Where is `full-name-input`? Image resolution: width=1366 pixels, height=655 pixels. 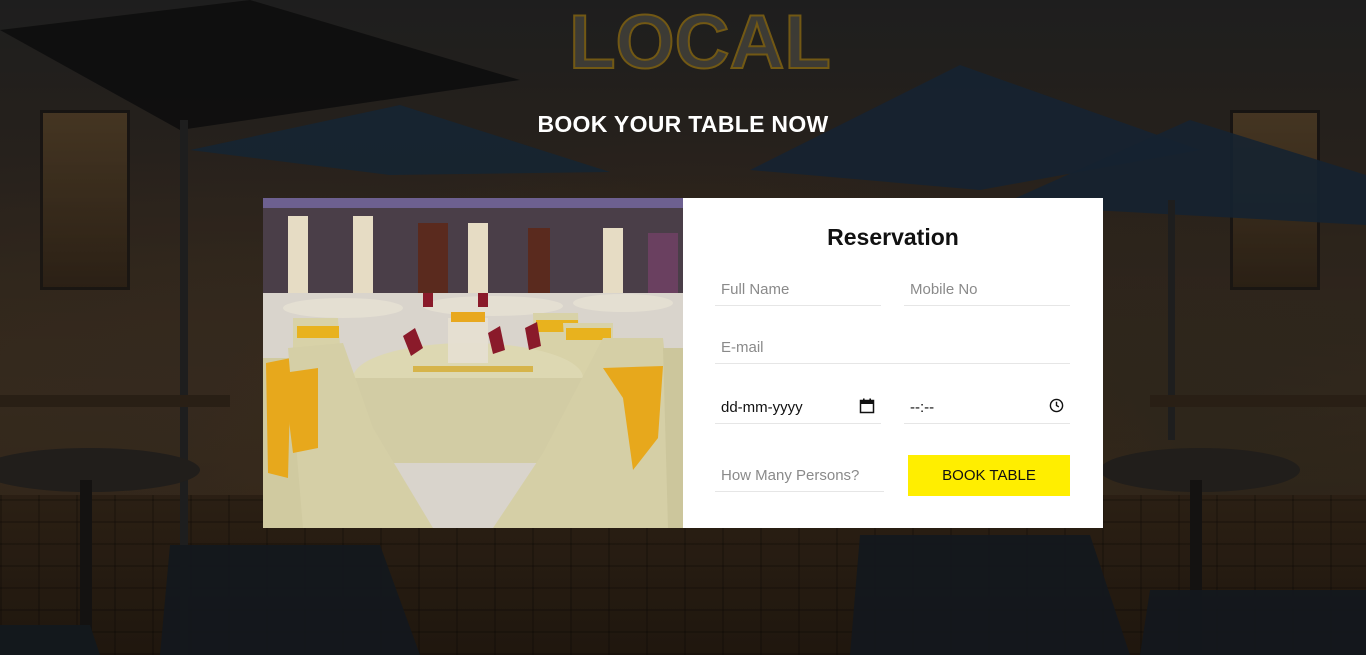 full-name-input is located at coordinates (798, 290).